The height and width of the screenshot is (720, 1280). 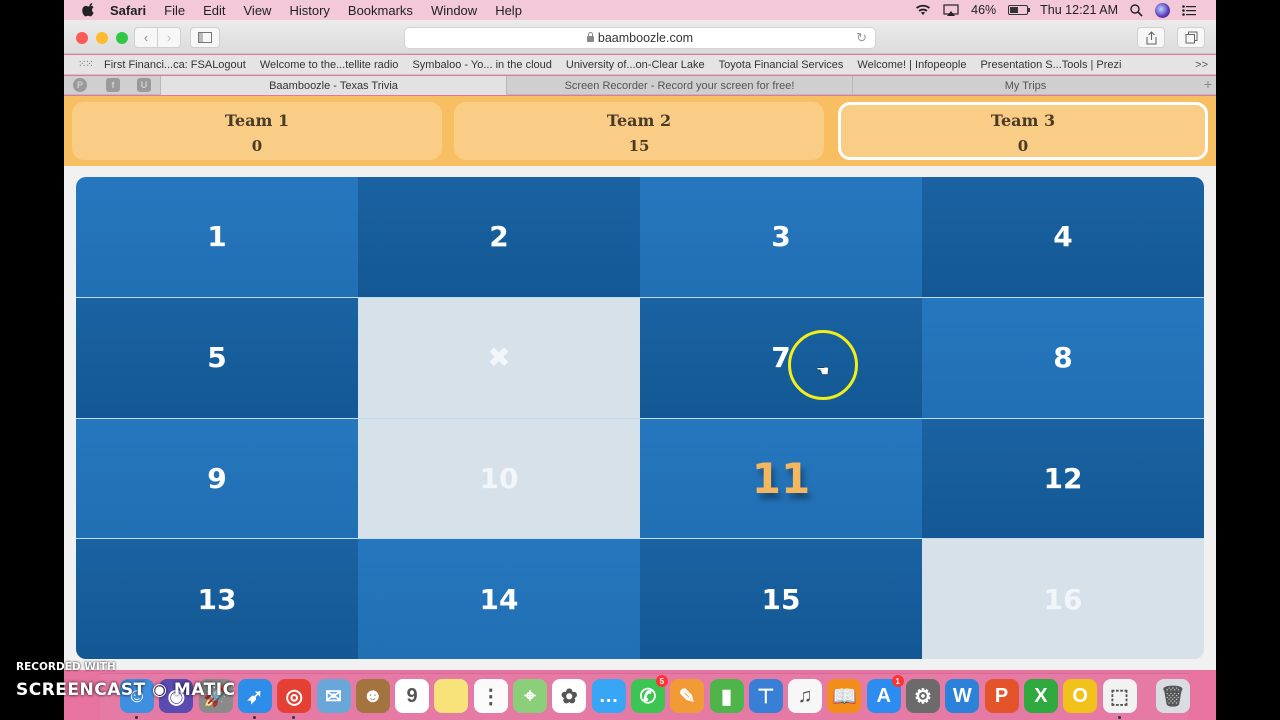 I want to click on menu-help: Help, so click(x=508, y=10).